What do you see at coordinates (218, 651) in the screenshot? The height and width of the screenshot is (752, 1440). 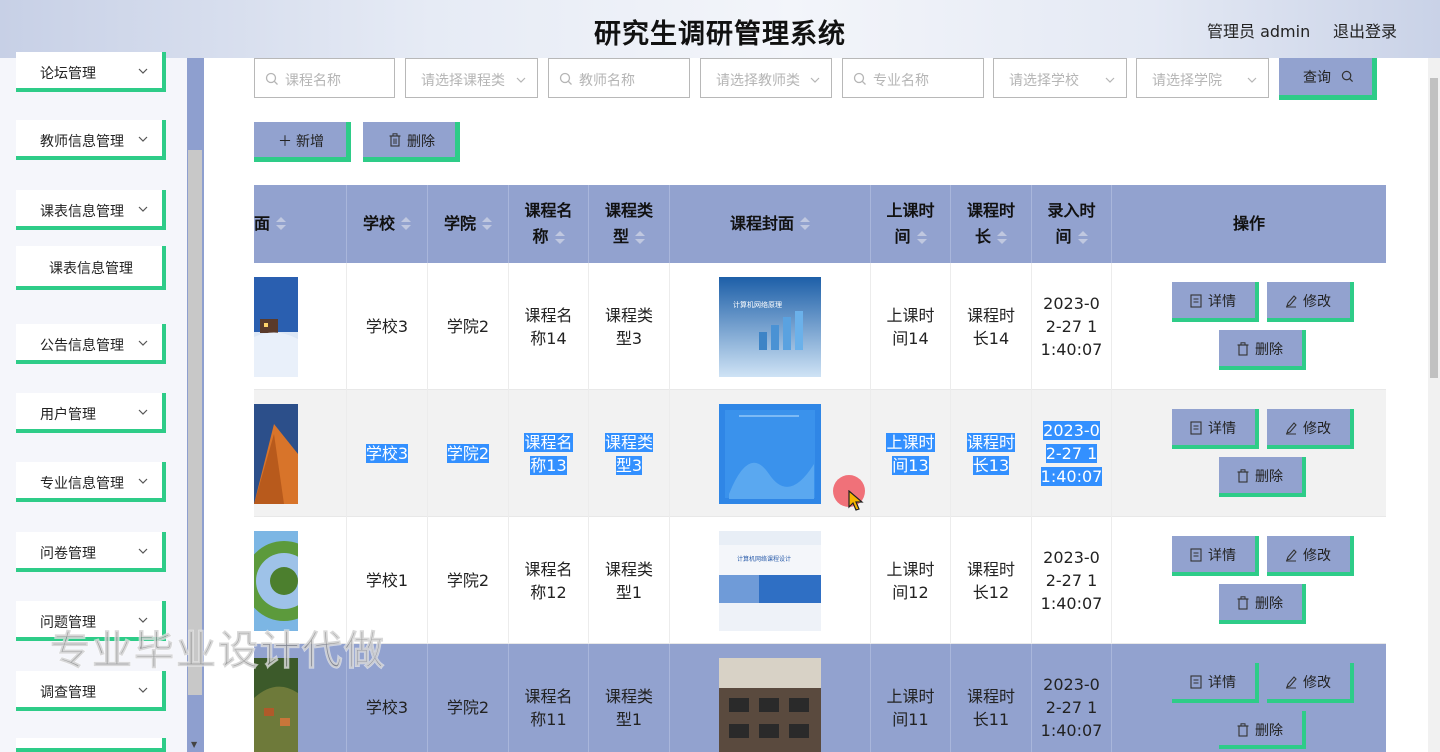 I see `watermark-text: 专业毕业设计代做` at bounding box center [218, 651].